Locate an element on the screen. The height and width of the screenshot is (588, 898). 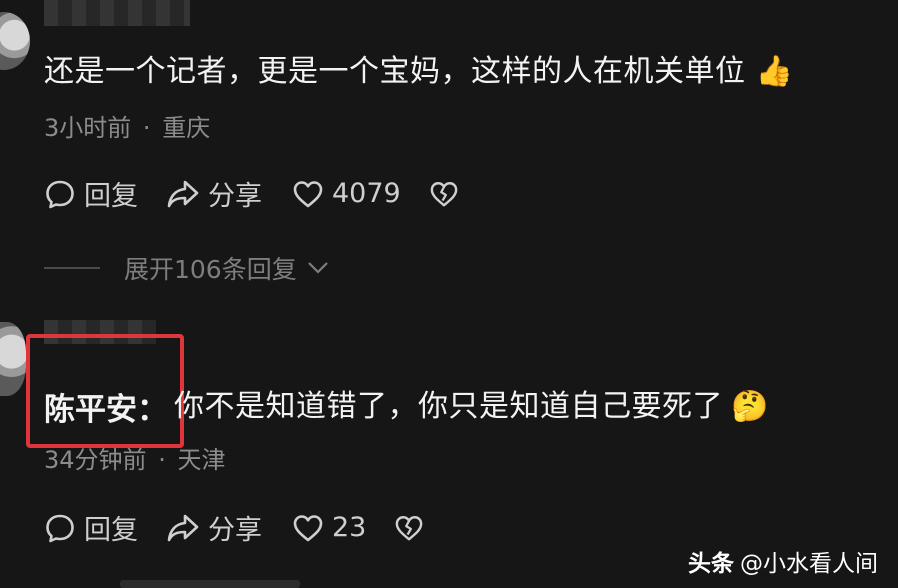
like-button: 4079 is located at coordinates (346, 193).